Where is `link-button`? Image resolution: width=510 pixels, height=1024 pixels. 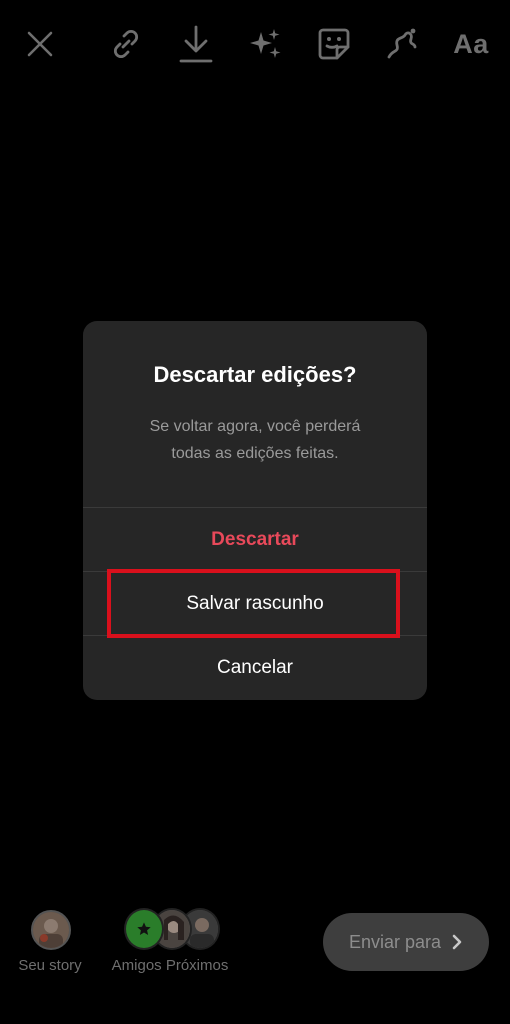 link-button is located at coordinates (126, 44).